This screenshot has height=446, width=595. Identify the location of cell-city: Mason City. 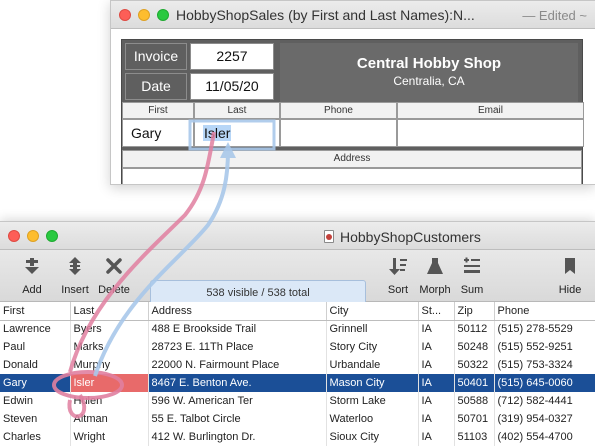
(372, 383).